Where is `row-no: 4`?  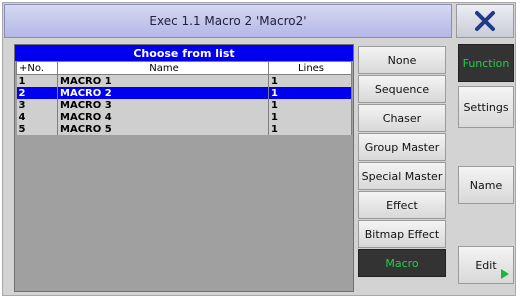
row-no: 4 is located at coordinates (37, 117).